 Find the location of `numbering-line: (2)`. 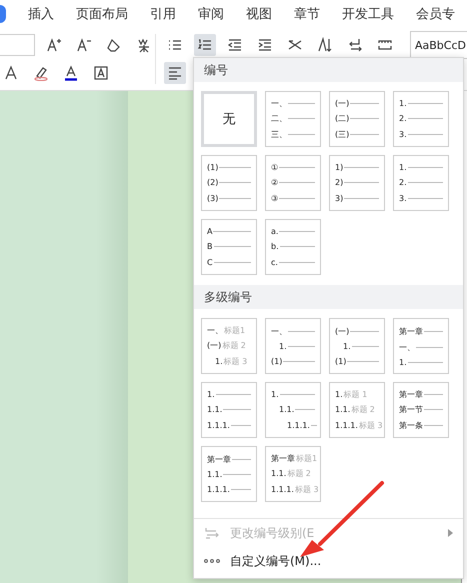

numbering-line: (2) is located at coordinates (229, 183).